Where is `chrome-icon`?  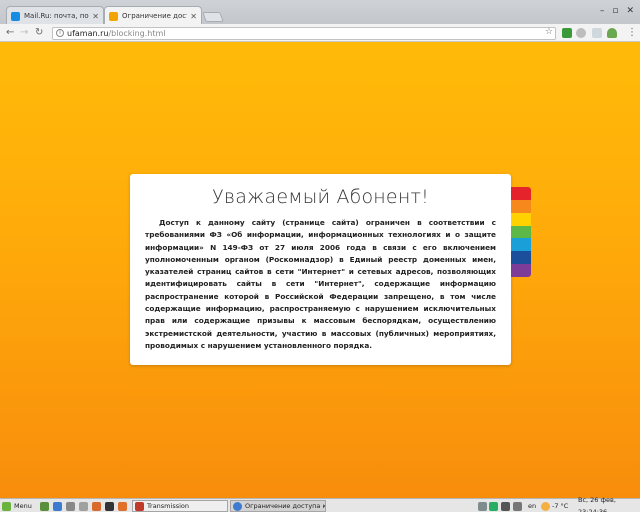 chrome-icon is located at coordinates (237, 506).